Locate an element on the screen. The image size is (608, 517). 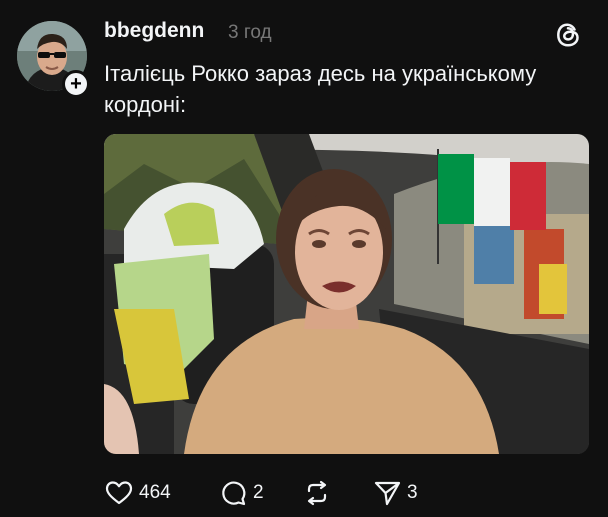
comment-icon is located at coordinates (234, 493).